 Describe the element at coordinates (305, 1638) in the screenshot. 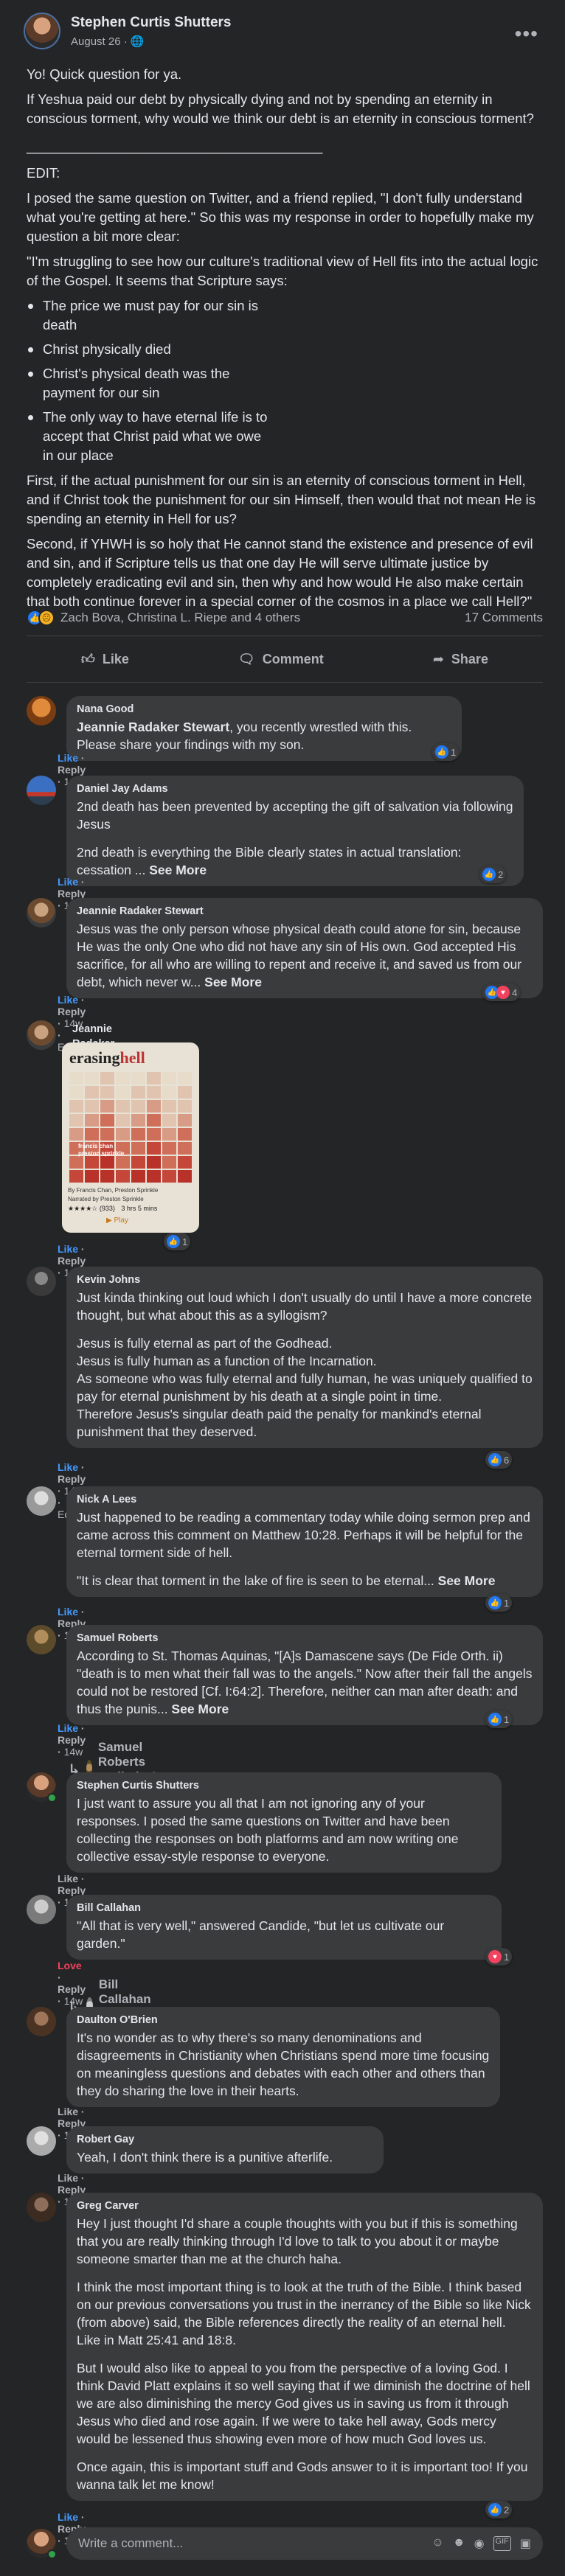

I see `comment-author: Samuel Roberts` at that location.